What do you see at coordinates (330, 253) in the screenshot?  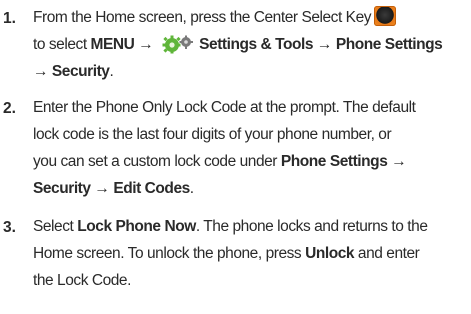 I see `menu-path-label: Unlock` at bounding box center [330, 253].